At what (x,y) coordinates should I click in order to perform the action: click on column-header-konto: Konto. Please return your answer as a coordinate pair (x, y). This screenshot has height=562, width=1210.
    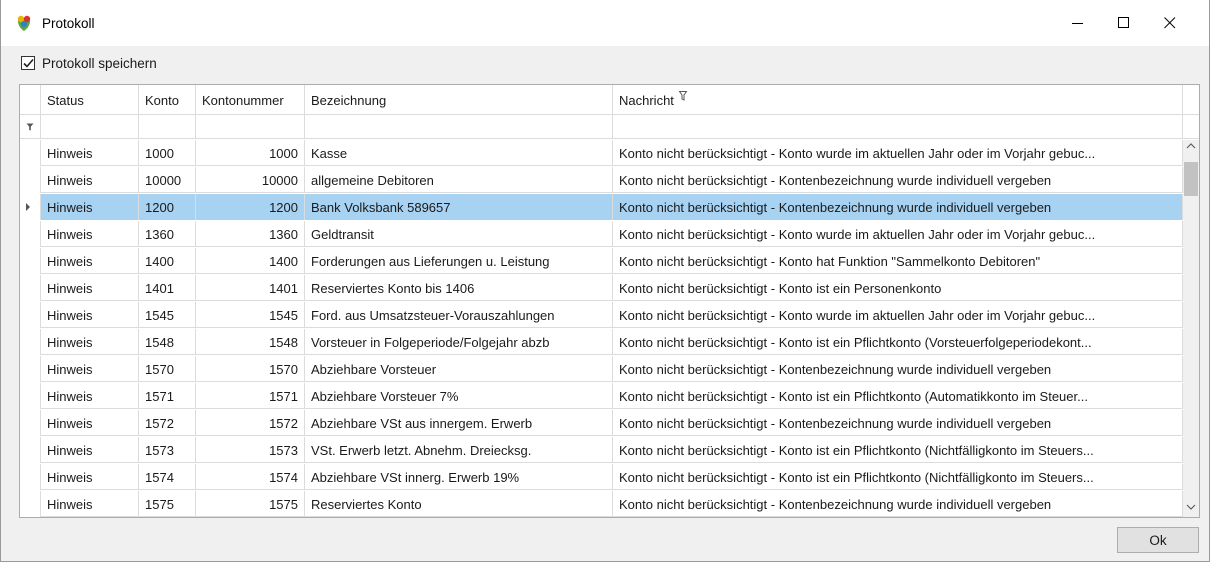
    Looking at the image, I should click on (167, 100).